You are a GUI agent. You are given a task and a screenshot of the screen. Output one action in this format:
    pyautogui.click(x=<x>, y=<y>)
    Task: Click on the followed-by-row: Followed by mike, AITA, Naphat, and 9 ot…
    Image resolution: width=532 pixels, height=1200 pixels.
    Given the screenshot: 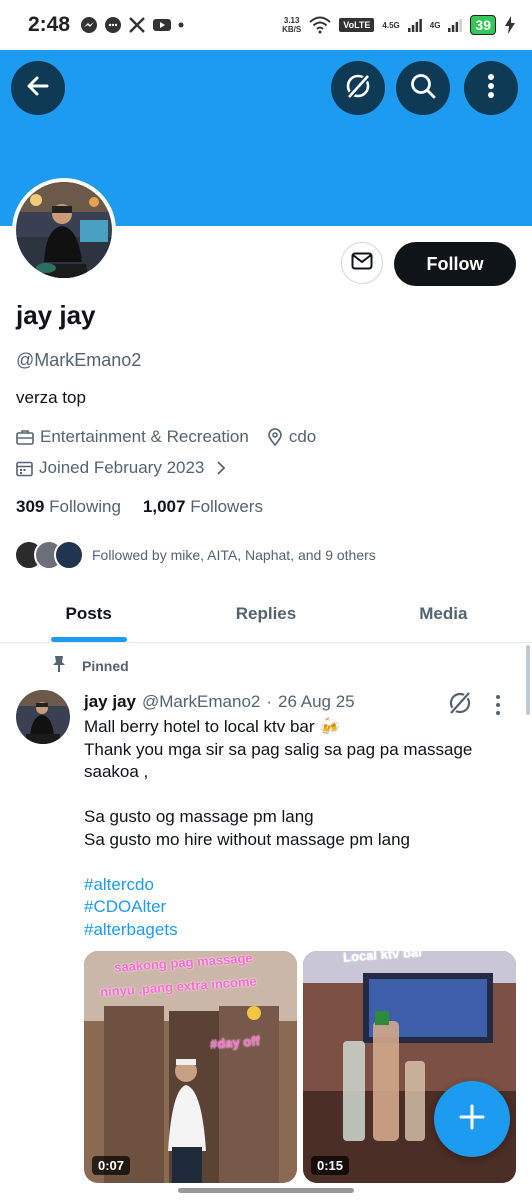 What is the action you would take?
    pyautogui.click(x=195, y=555)
    